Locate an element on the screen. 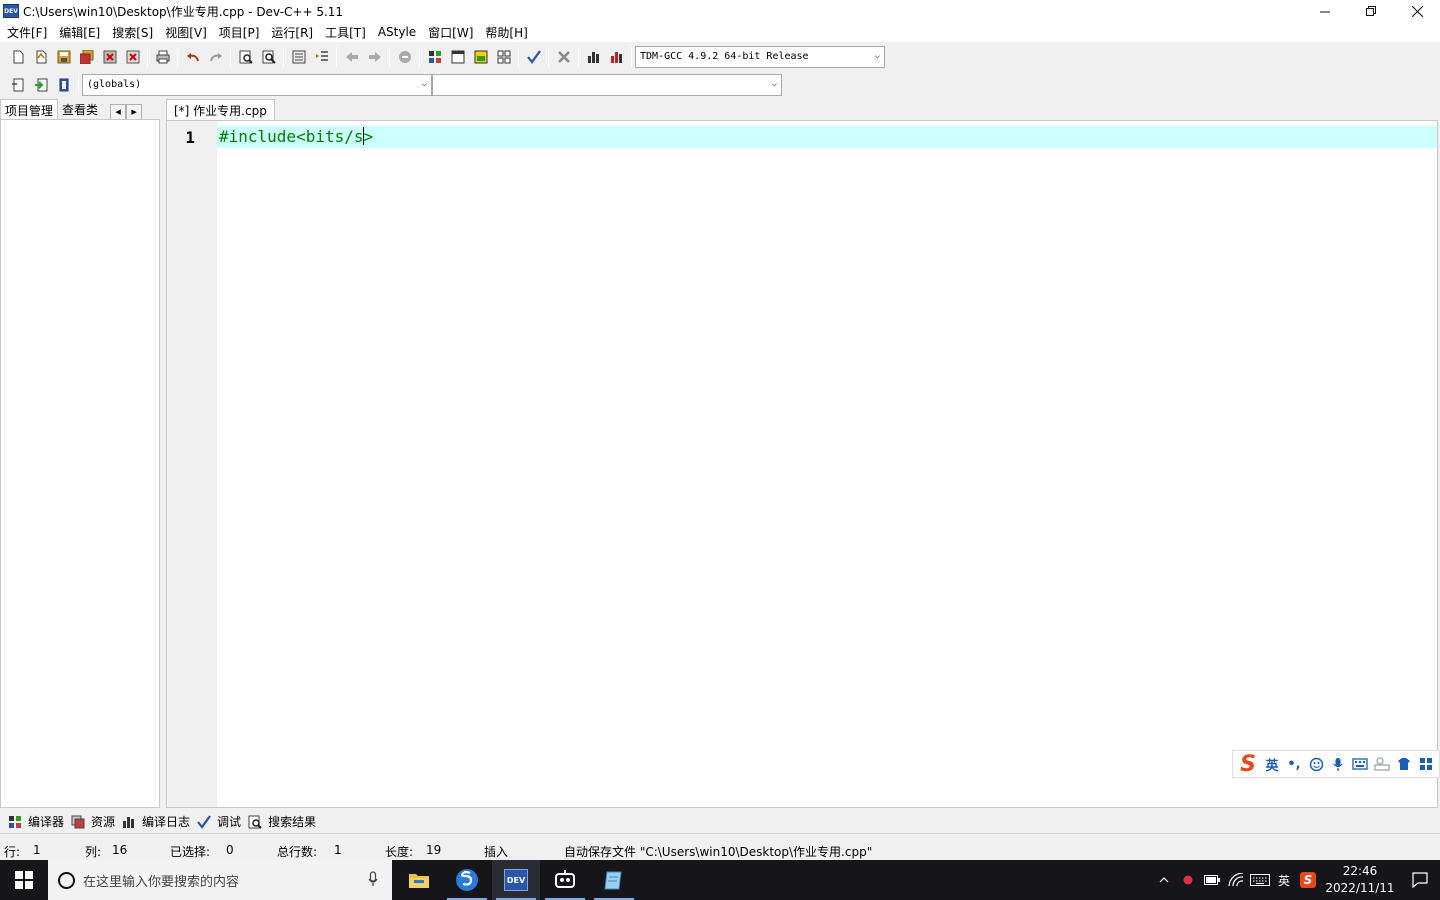 This screenshot has width=1440, height=900. menu-search: 搜索[S] is located at coordinates (133, 32).